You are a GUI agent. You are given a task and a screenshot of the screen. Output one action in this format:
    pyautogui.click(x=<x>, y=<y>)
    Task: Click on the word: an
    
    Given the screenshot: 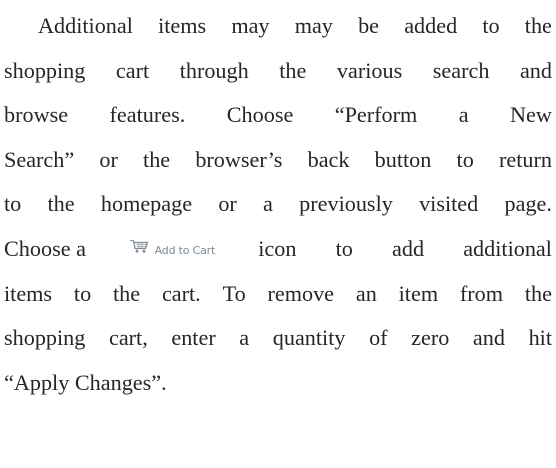 What is the action you would take?
    pyautogui.click(x=366, y=293)
    